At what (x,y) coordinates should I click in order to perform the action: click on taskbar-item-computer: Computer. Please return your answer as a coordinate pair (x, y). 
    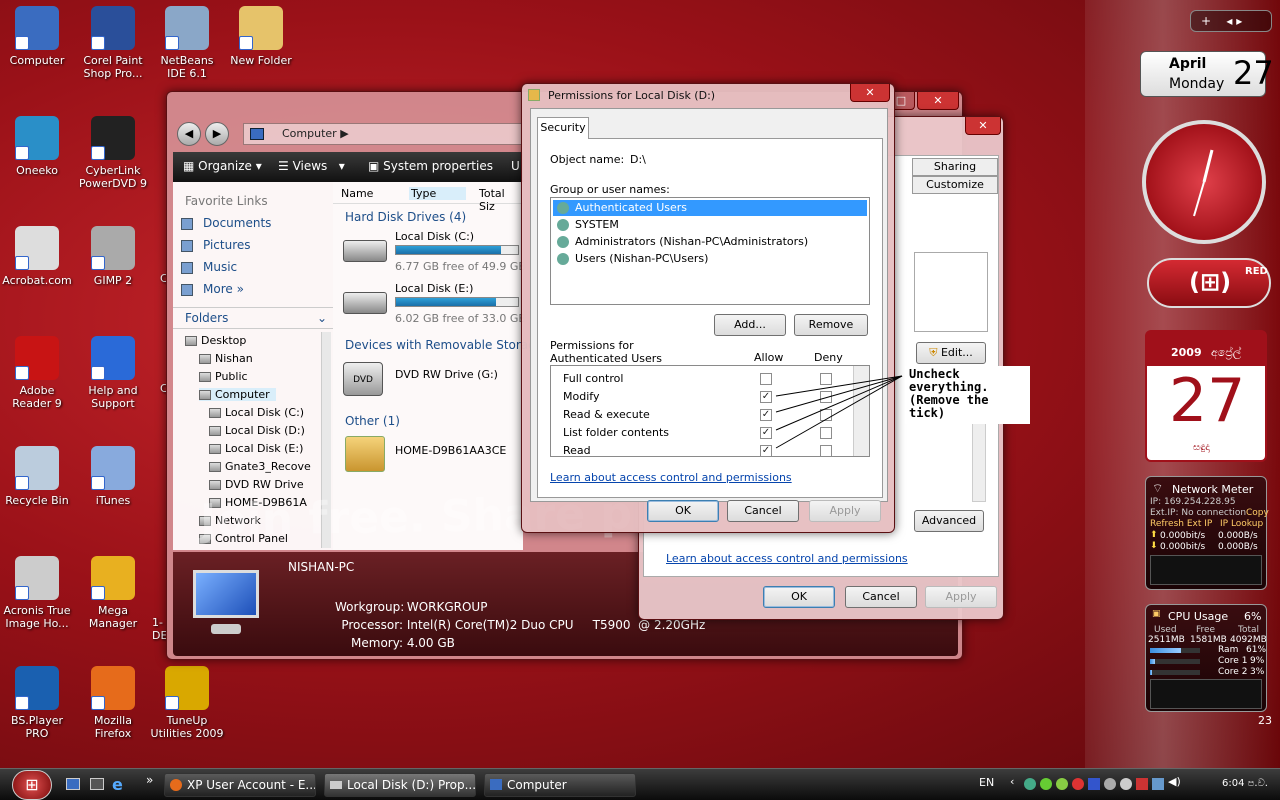
    Looking at the image, I should click on (560, 785).